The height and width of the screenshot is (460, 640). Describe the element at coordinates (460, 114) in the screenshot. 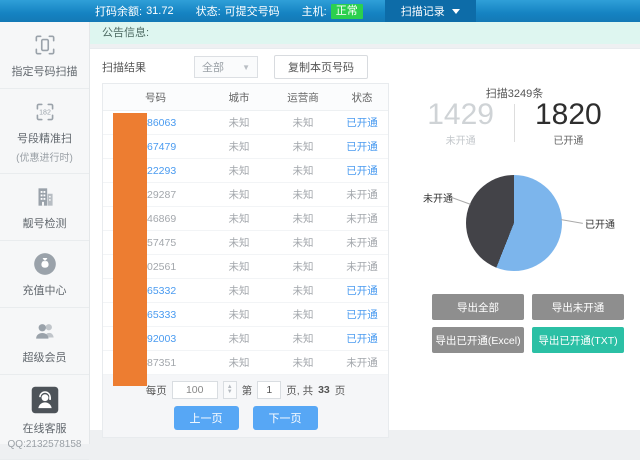

I see `unopened-count: 1429` at that location.